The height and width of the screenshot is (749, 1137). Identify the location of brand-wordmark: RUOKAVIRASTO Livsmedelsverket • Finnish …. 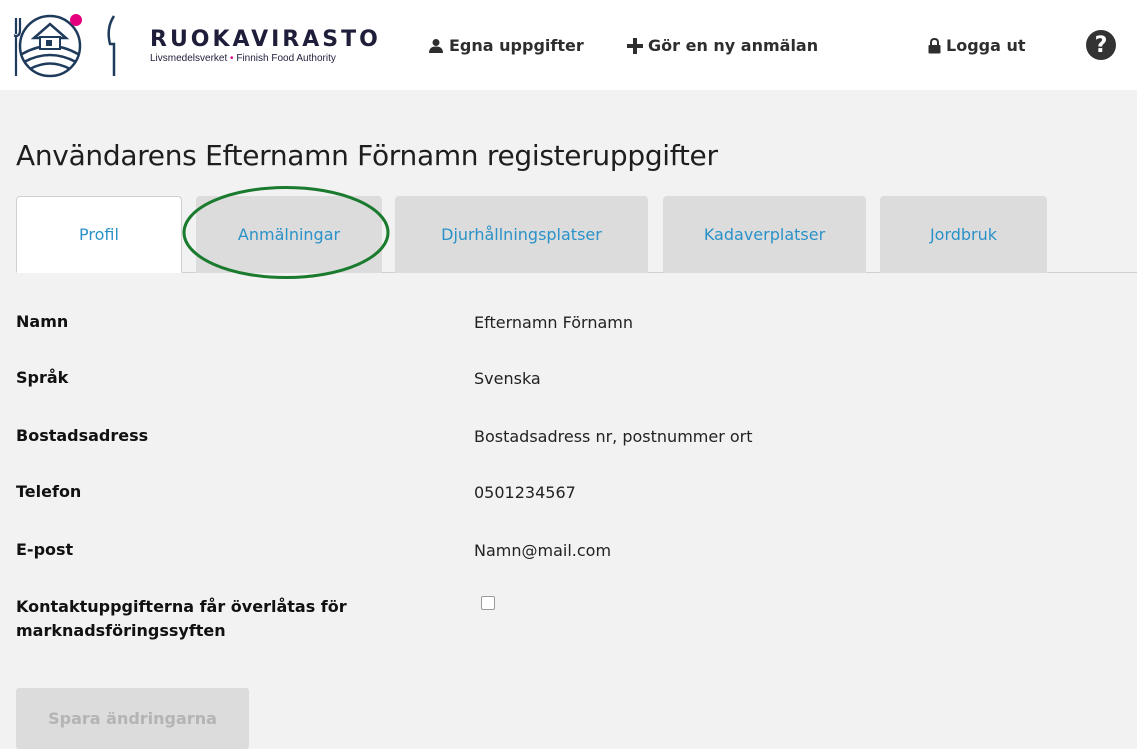
(265, 46).